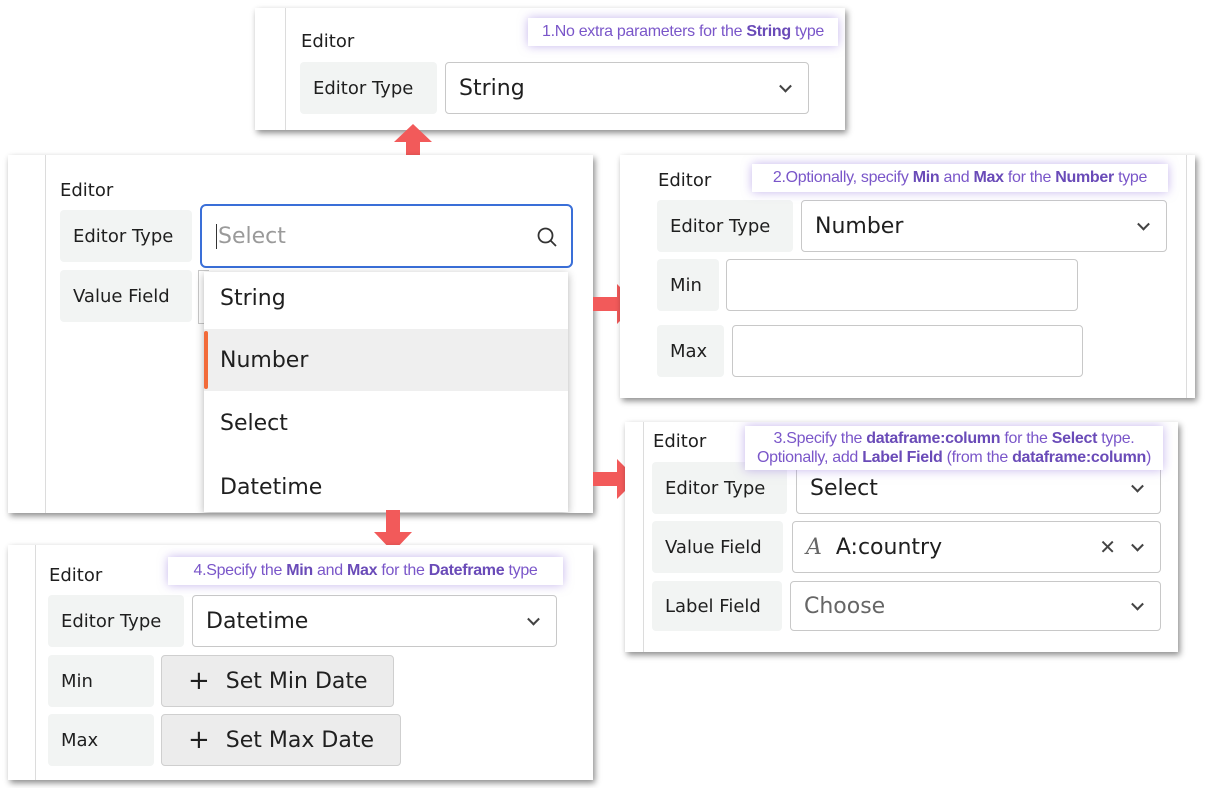 The width and height of the screenshot is (1205, 788). I want to click on option-string: String, so click(386, 298).